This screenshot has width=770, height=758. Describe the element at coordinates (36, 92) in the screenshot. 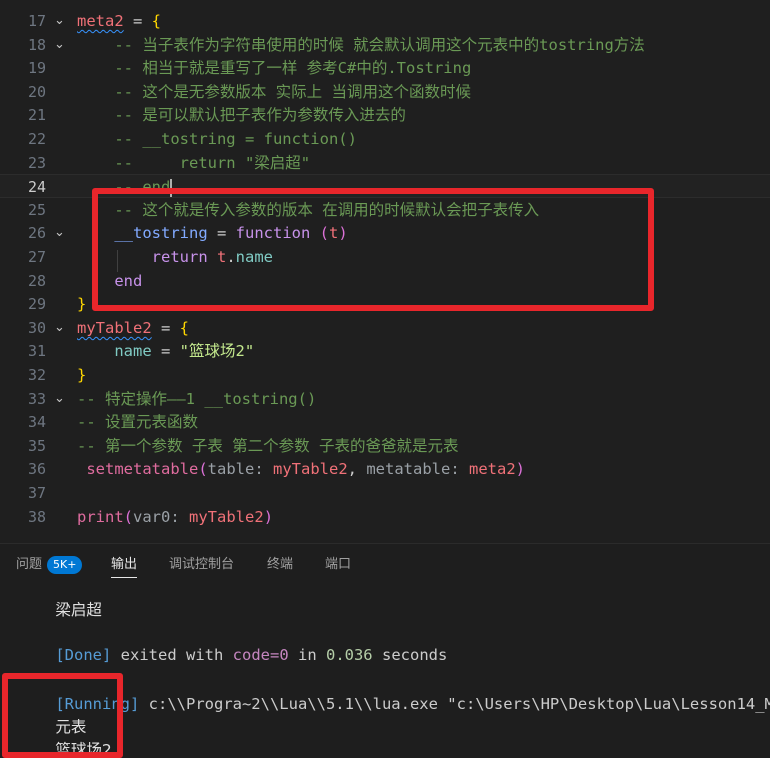

I see `line-number: 20` at that location.